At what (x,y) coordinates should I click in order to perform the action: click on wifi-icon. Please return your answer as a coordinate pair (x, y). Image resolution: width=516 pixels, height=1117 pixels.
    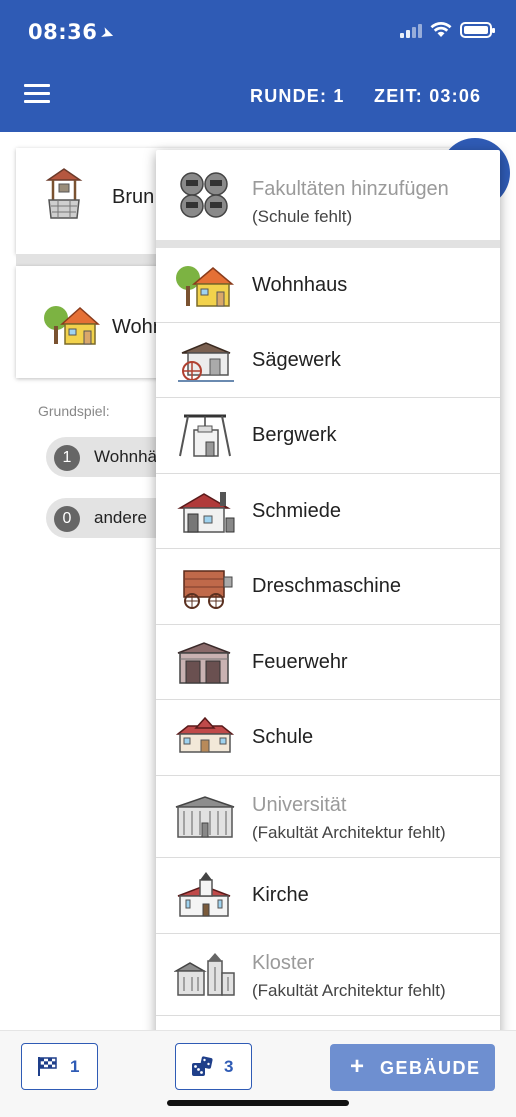
    Looking at the image, I should click on (441, 29).